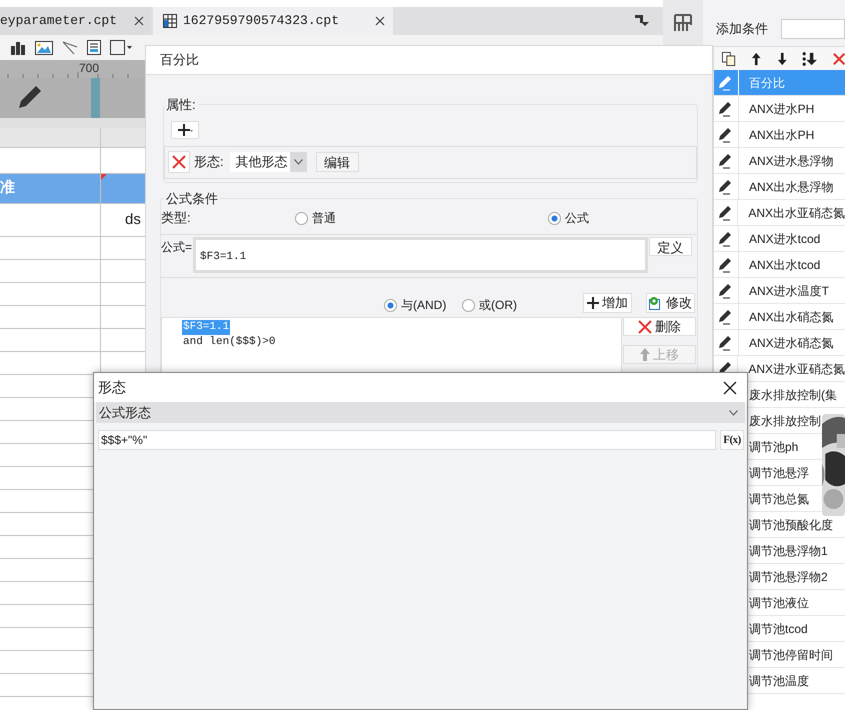  What do you see at coordinates (179, 60) in the screenshot?
I see `dialog-title: 百分比` at bounding box center [179, 60].